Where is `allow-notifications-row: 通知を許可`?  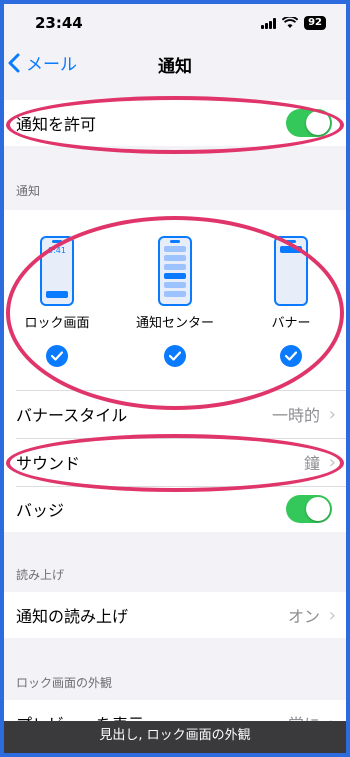 allow-notifications-row: 通知を許可 is located at coordinates (175, 123).